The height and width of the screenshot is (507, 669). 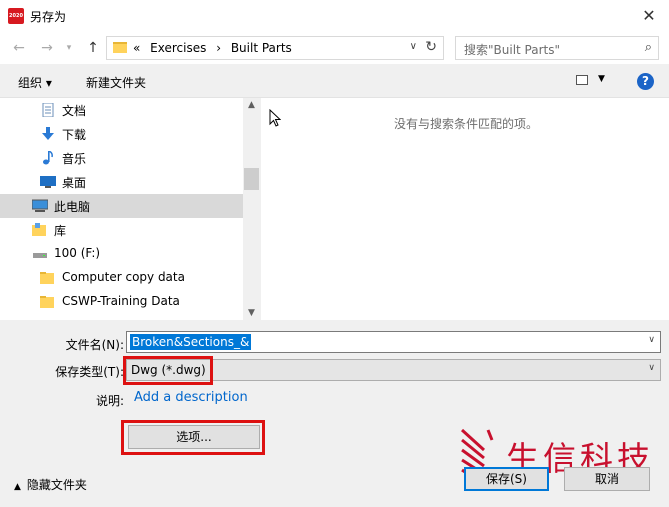 I want to click on save-button: 保存(S), so click(x=506, y=479).